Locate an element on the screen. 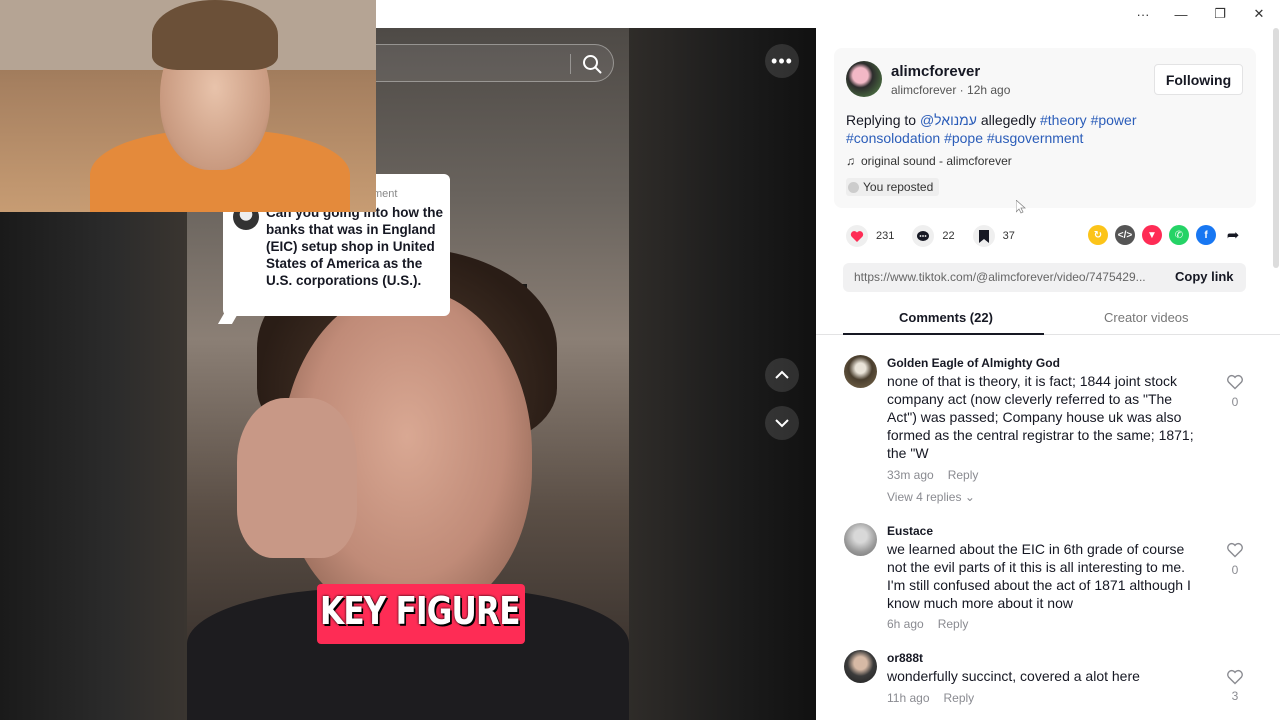  video-more-button: ••• is located at coordinates (782, 61).